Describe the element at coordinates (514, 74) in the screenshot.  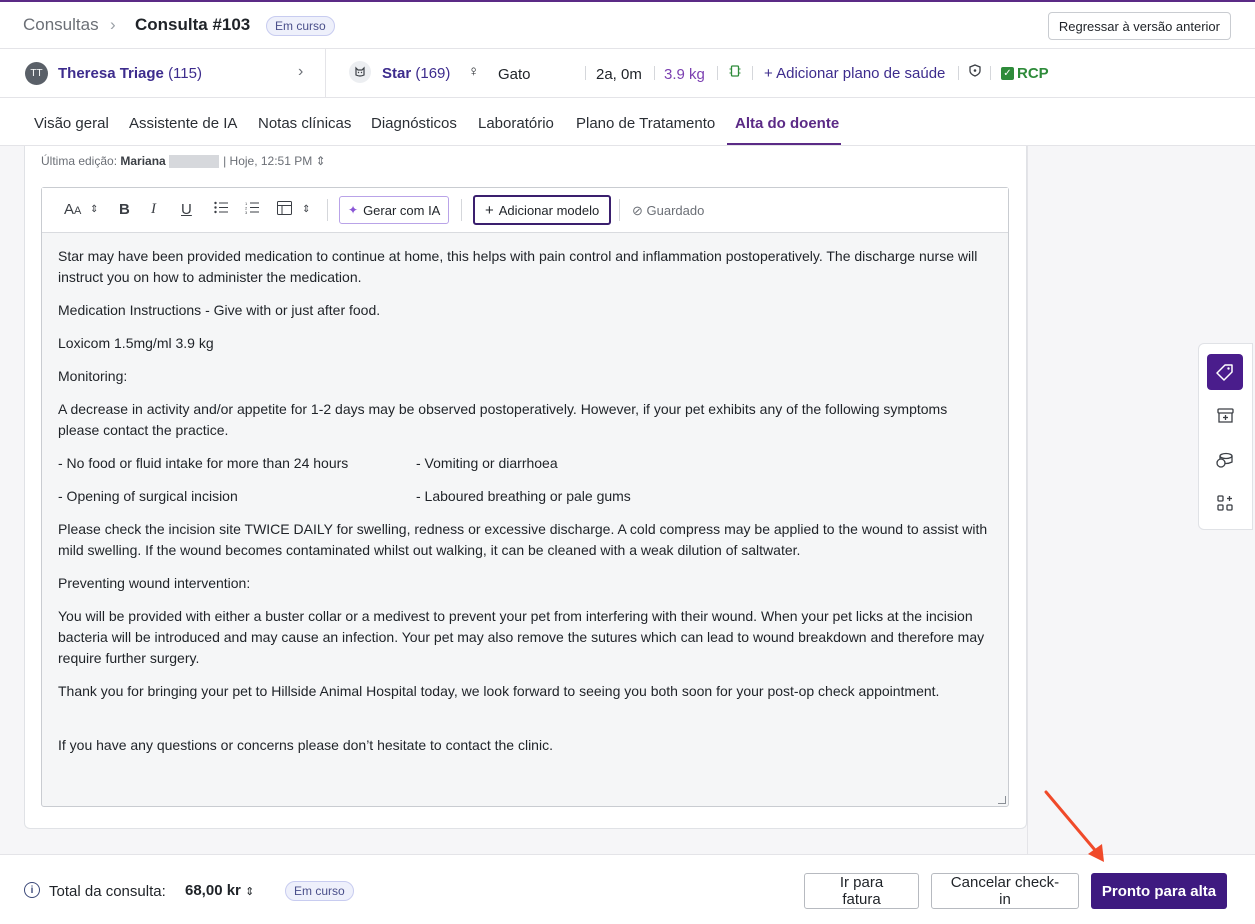
I see `pet-species: Gato` at that location.